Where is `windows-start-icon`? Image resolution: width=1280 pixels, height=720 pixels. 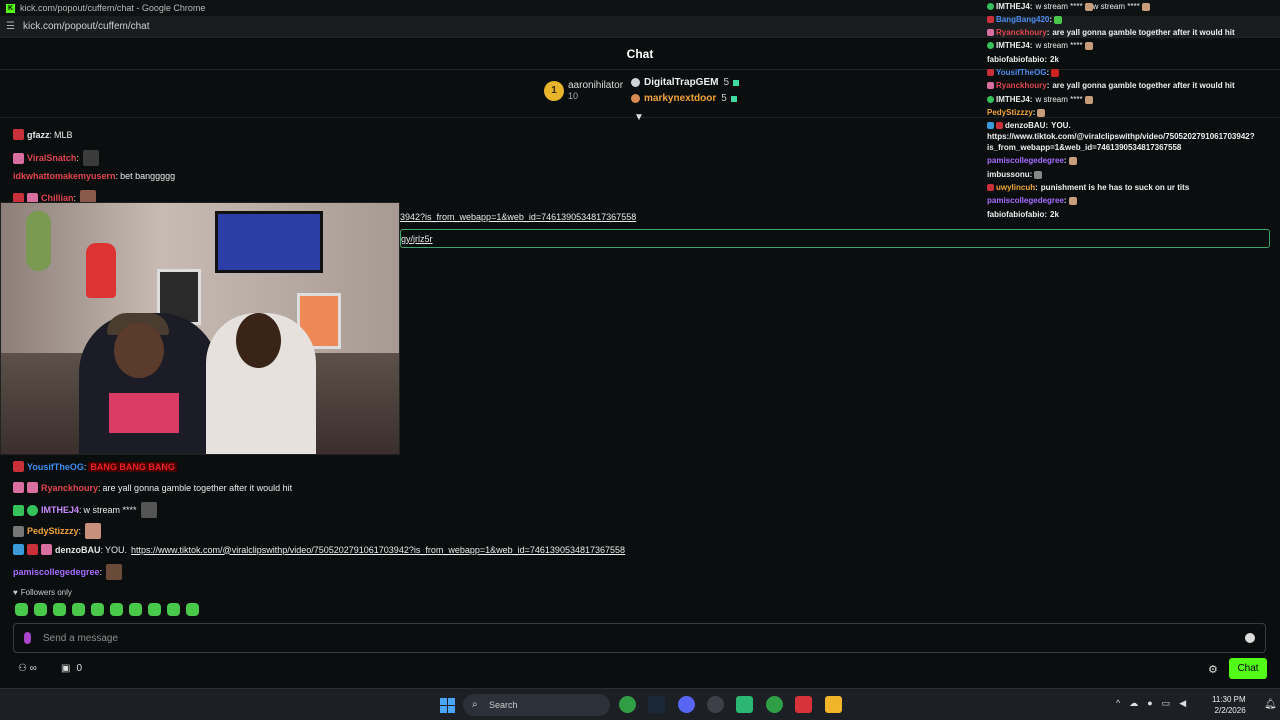 windows-start-icon is located at coordinates (447, 705).